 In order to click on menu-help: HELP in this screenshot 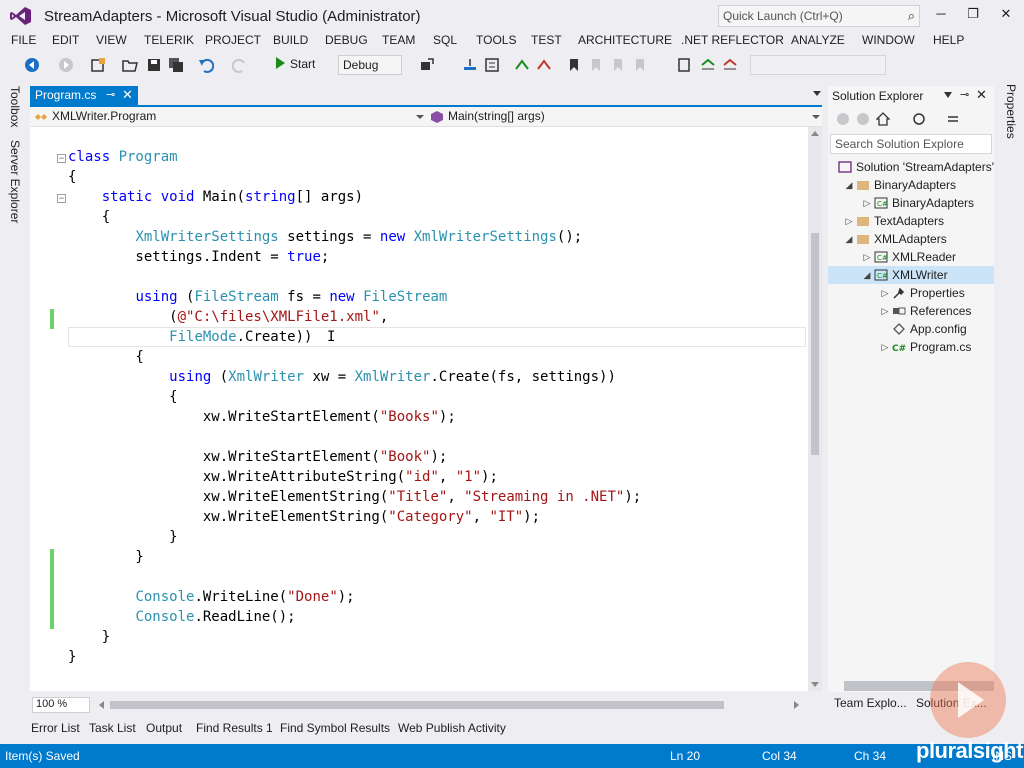, I will do `click(948, 40)`.